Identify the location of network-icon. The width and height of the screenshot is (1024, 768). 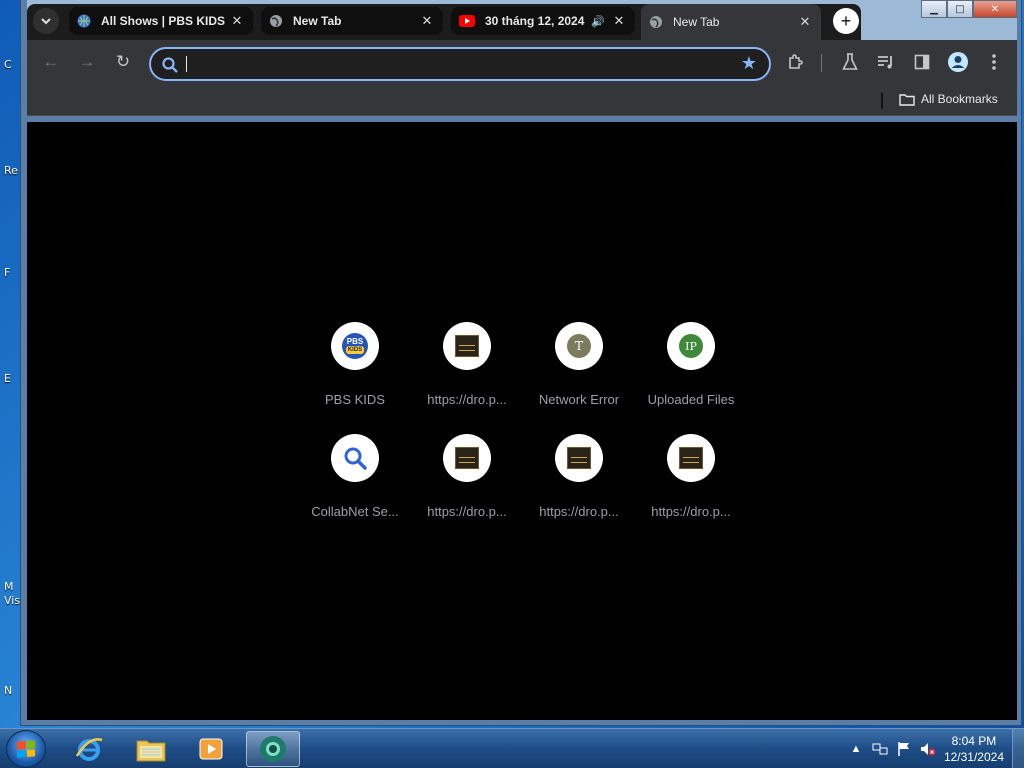
(880, 749).